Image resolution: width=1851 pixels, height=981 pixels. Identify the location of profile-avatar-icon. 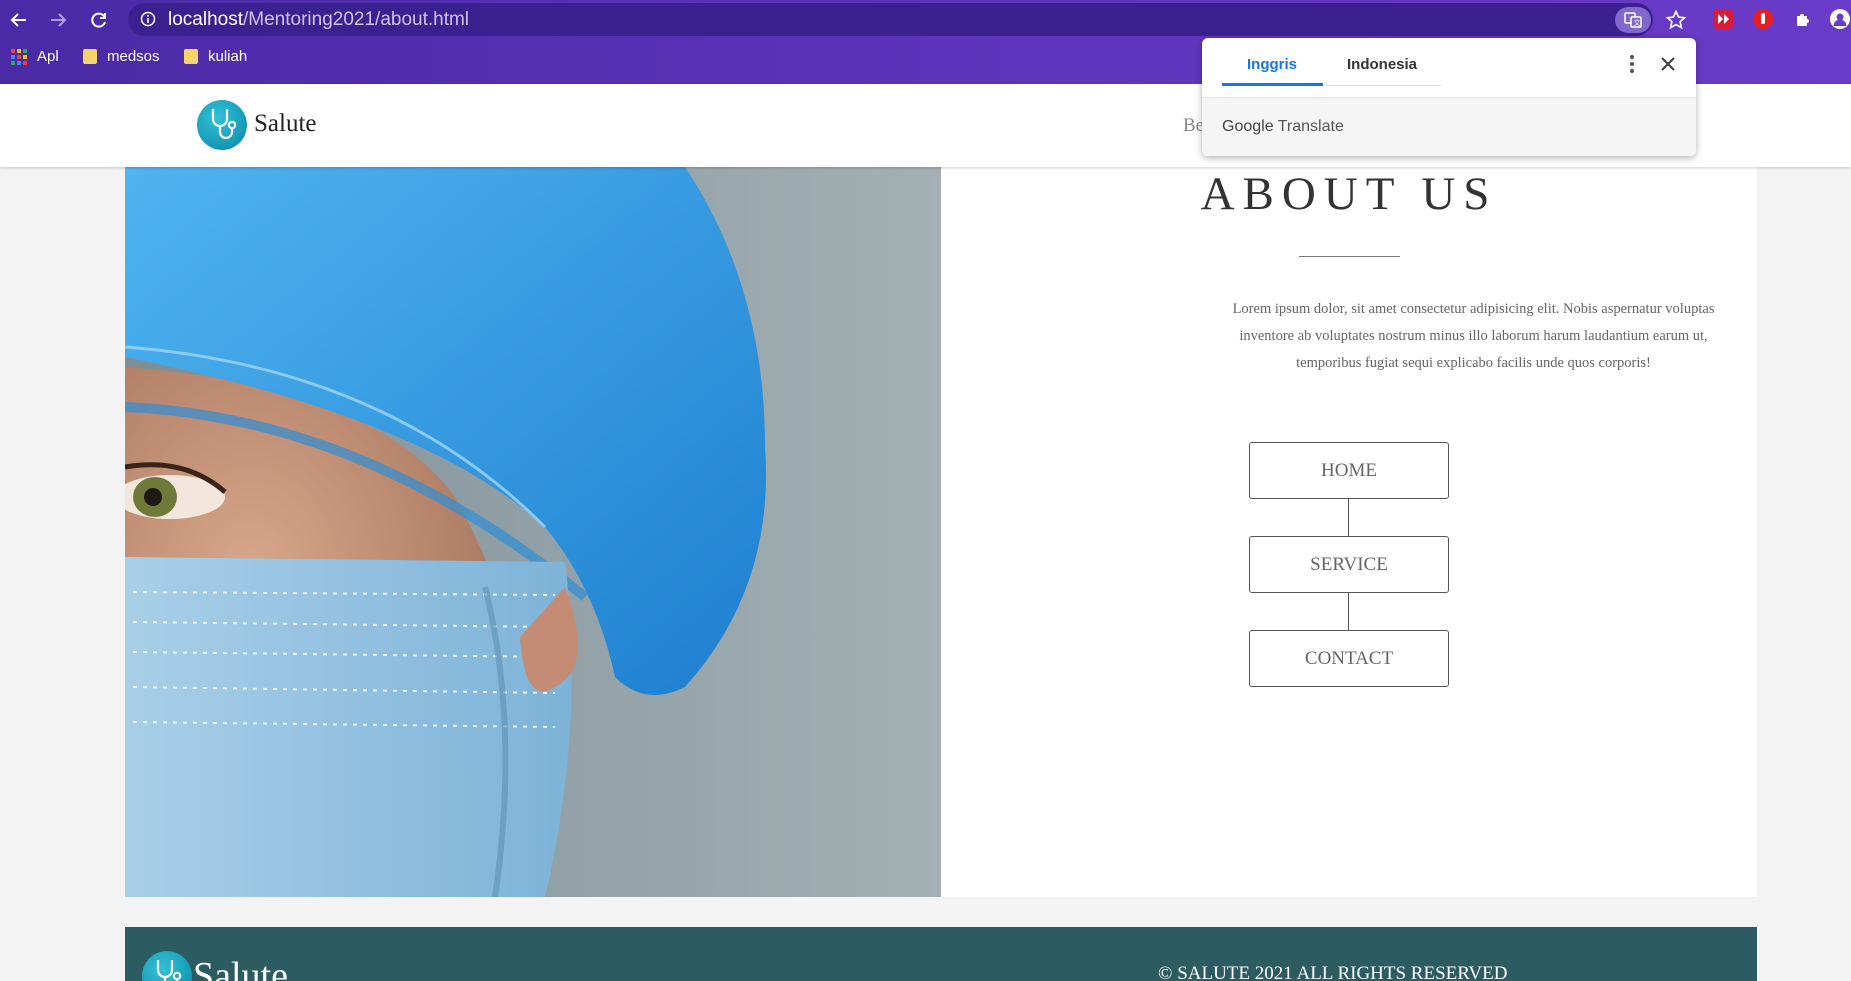
(1840, 19).